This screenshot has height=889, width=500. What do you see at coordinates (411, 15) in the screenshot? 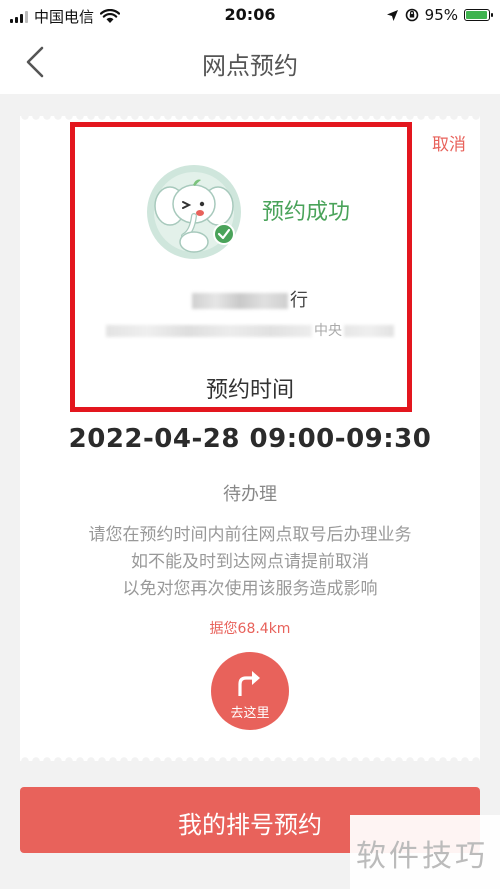
I see `orientation-lock-icon` at bounding box center [411, 15].